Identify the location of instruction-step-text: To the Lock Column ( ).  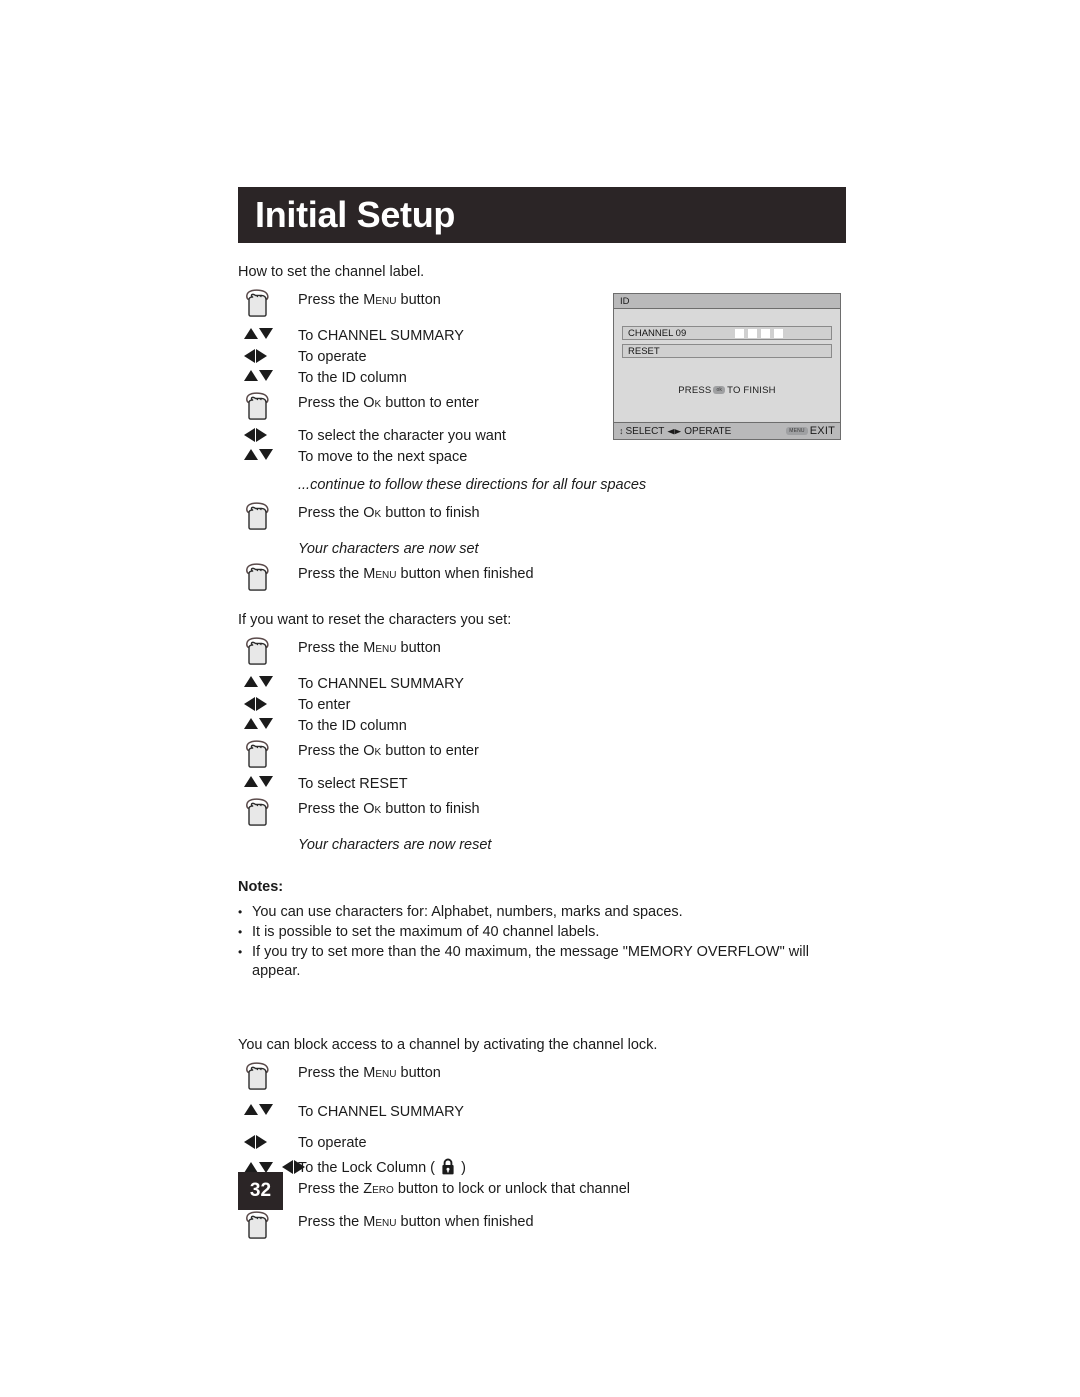
(382, 1167).